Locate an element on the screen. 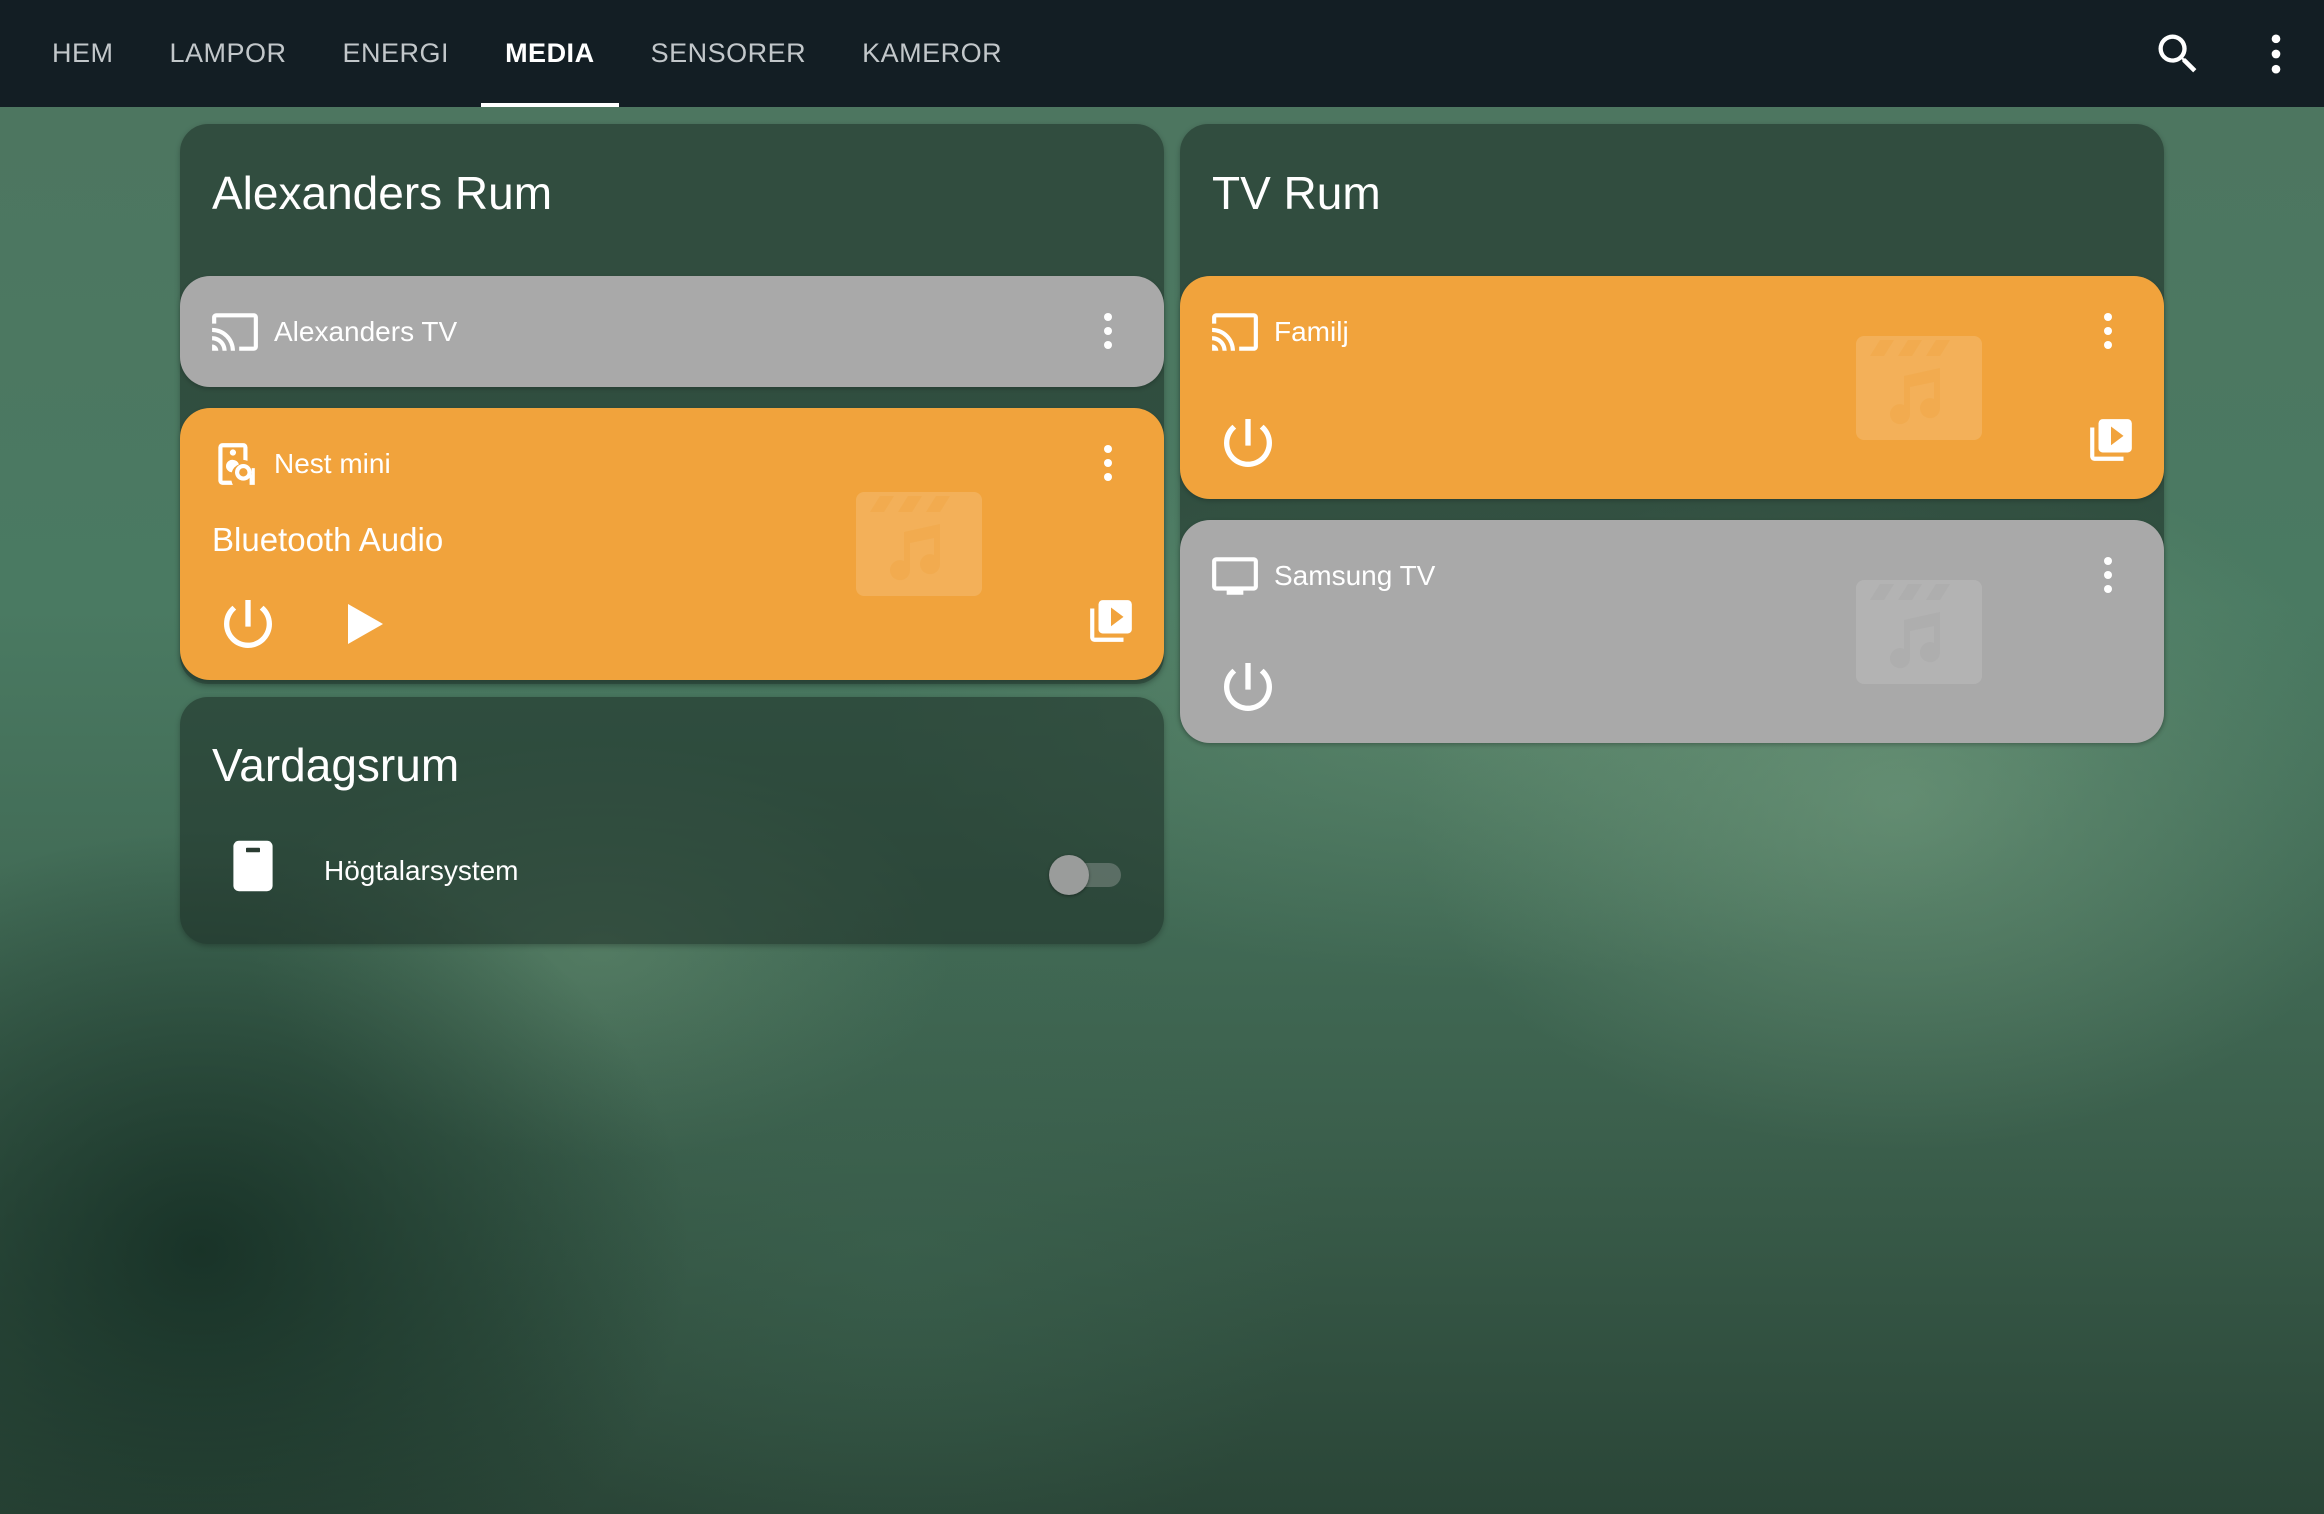 The width and height of the screenshot is (2324, 1514). tab-kameror: KAMEROR is located at coordinates (932, 53).